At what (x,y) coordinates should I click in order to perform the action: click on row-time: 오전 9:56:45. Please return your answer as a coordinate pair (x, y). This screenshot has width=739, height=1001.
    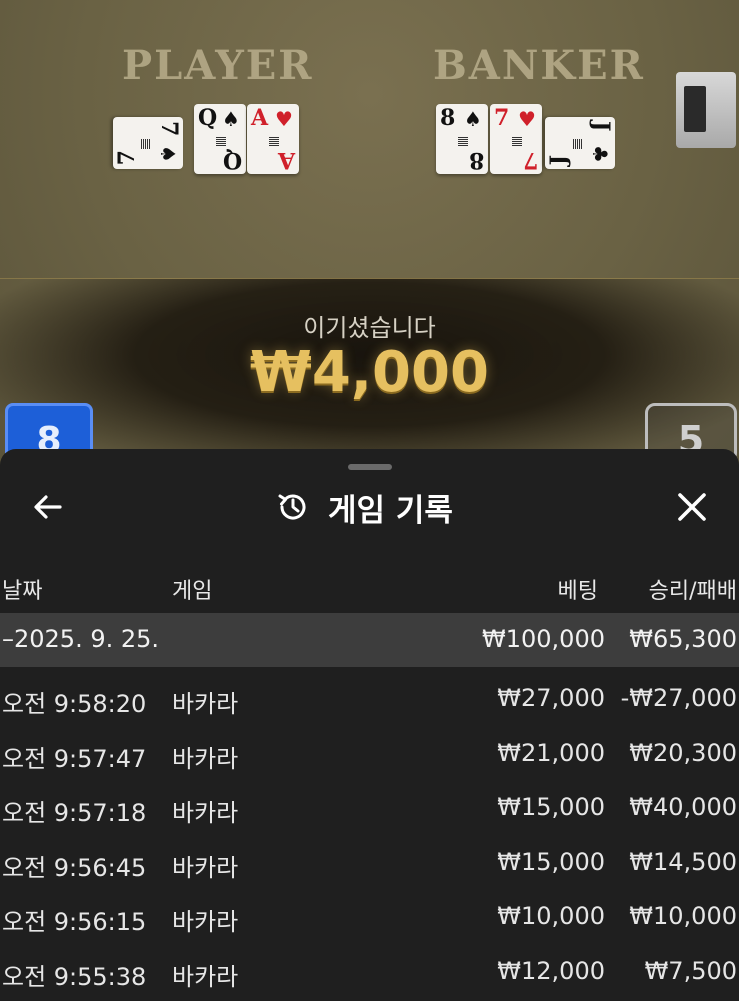
    Looking at the image, I should click on (74, 867).